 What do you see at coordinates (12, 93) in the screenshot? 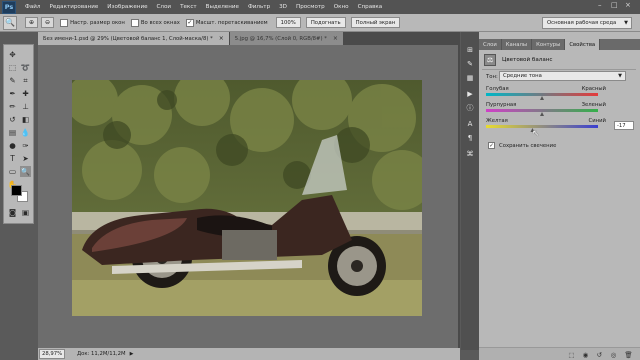
I see `eyedropper-tool-icon: ✒` at bounding box center [12, 93].